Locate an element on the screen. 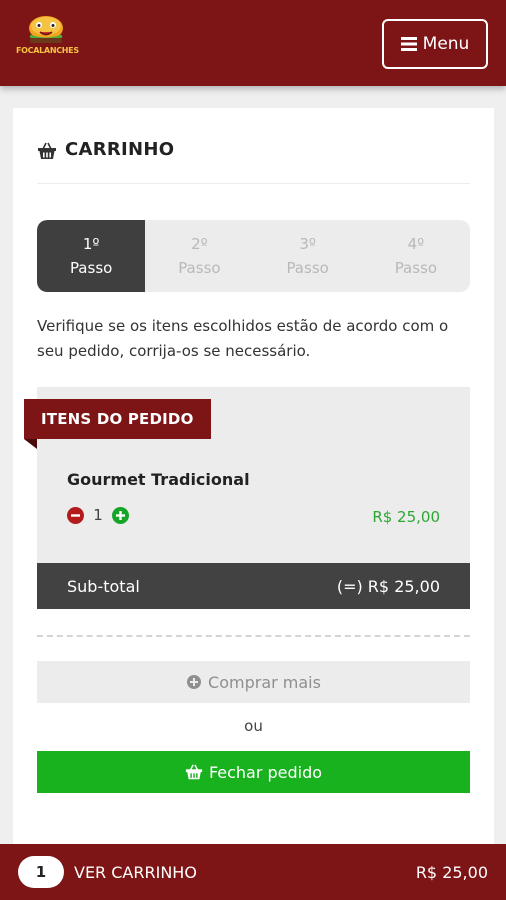 This screenshot has width=506, height=900. decrease-quantity-button is located at coordinates (75, 515).